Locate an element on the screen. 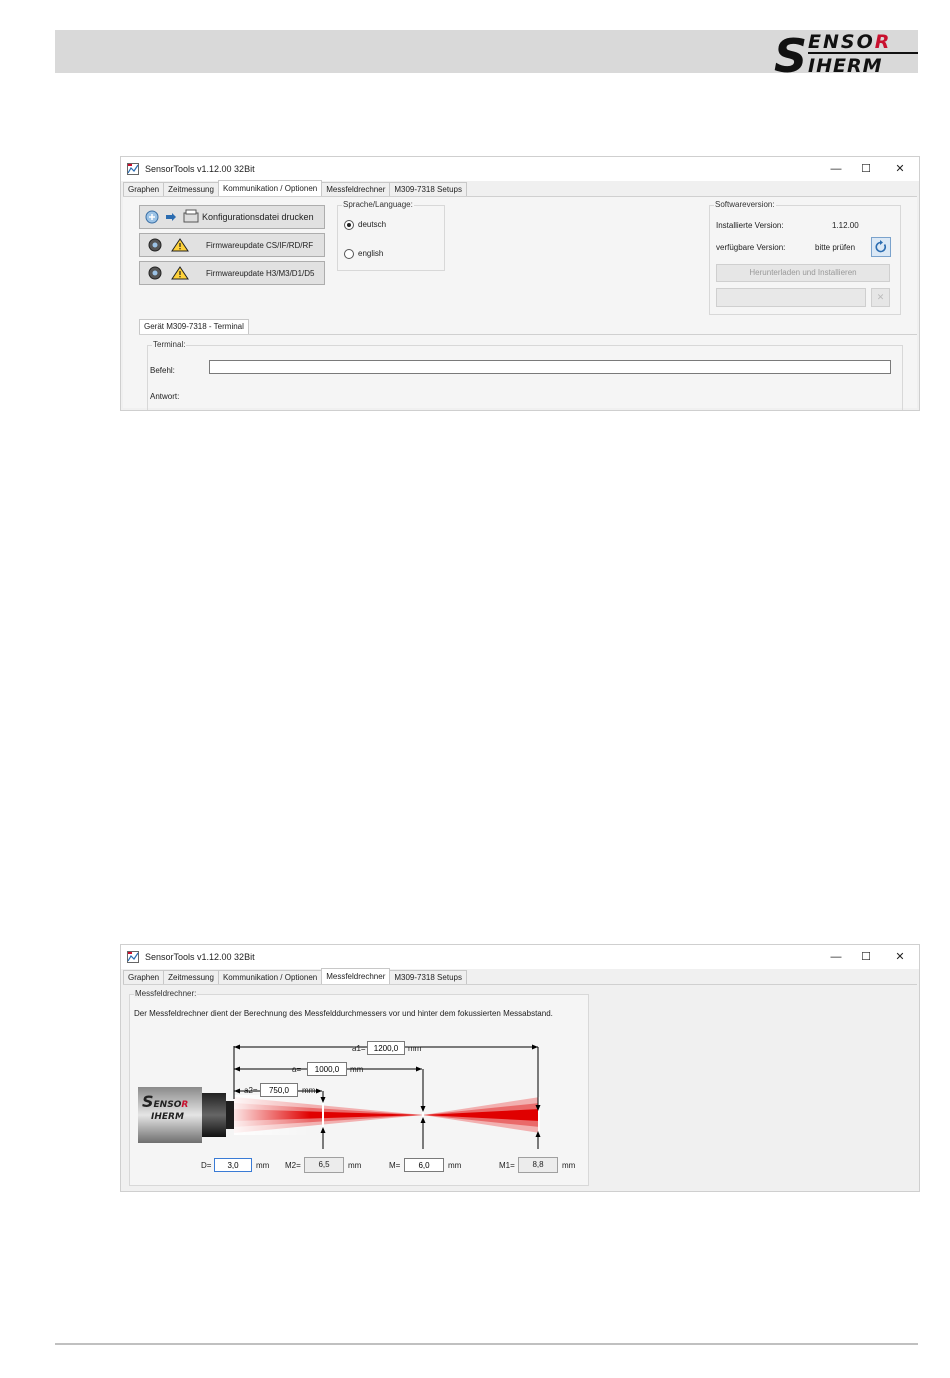 The height and width of the screenshot is (1378, 950). M-unit: mm is located at coordinates (455, 1165).